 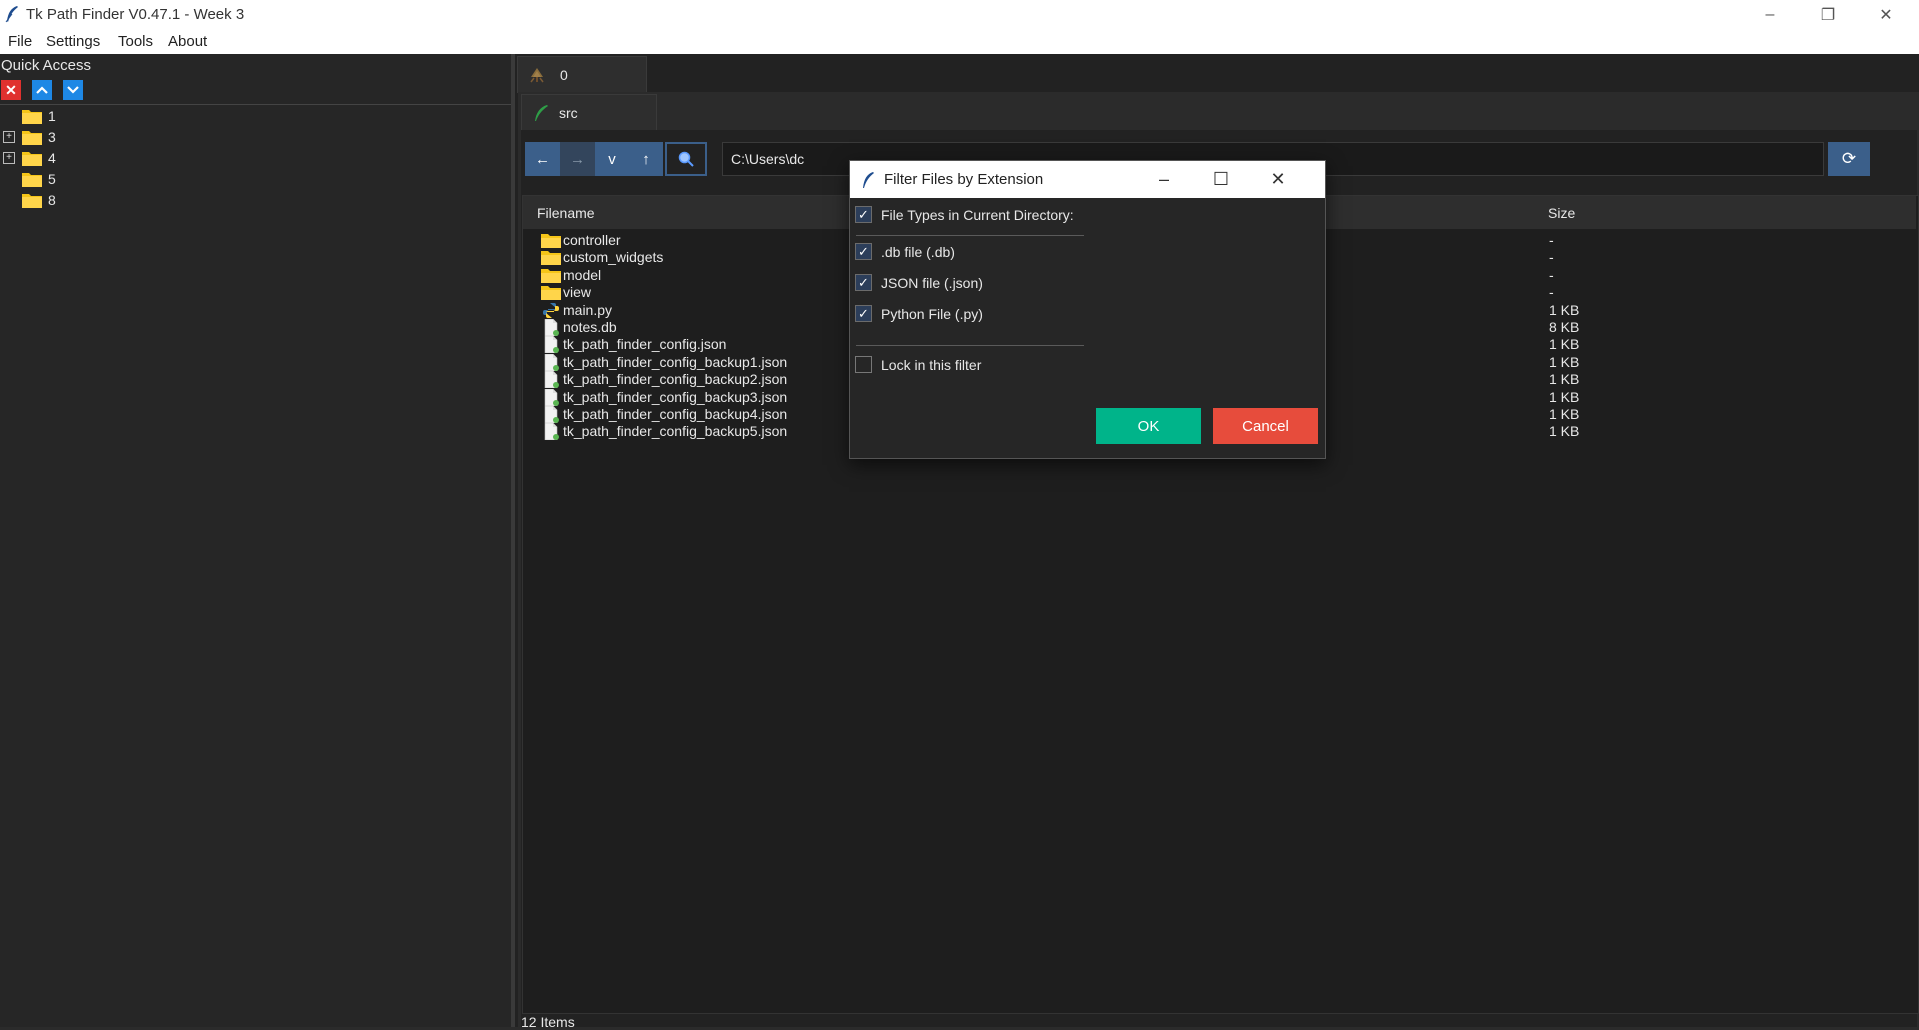 I want to click on file-name: tk_path_finder_config_backup5.json, so click(x=675, y=431).